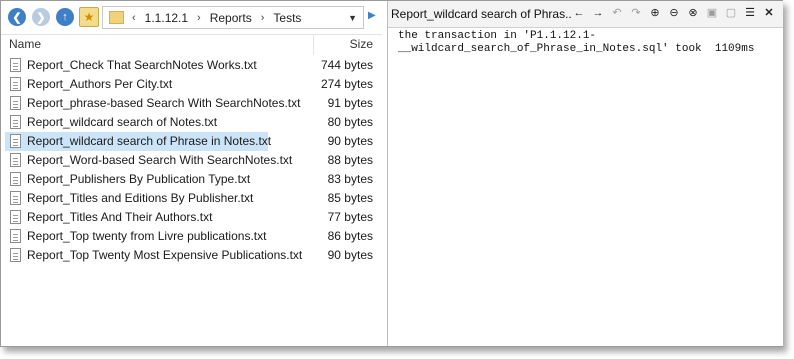  I want to click on file-size: 83 bytes, so click(350, 179).